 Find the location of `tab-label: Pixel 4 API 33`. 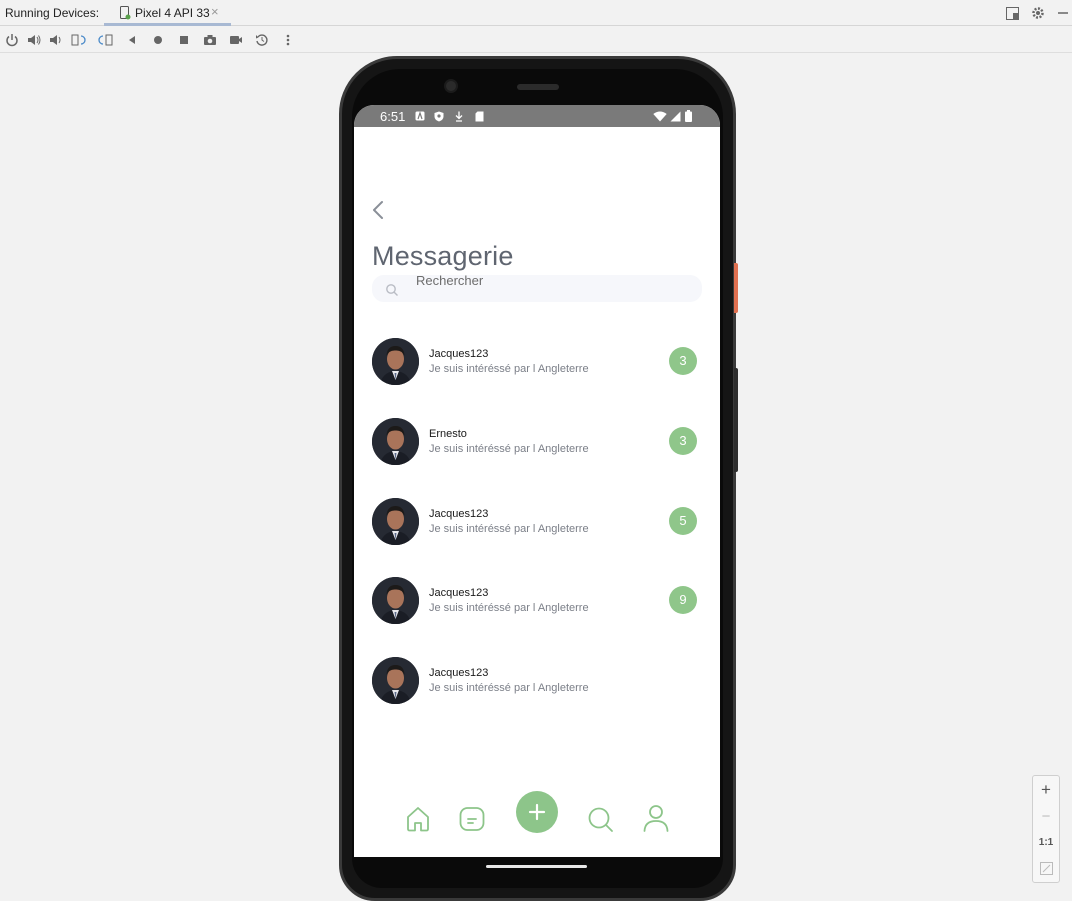

tab-label: Pixel 4 API 33 is located at coordinates (172, 13).